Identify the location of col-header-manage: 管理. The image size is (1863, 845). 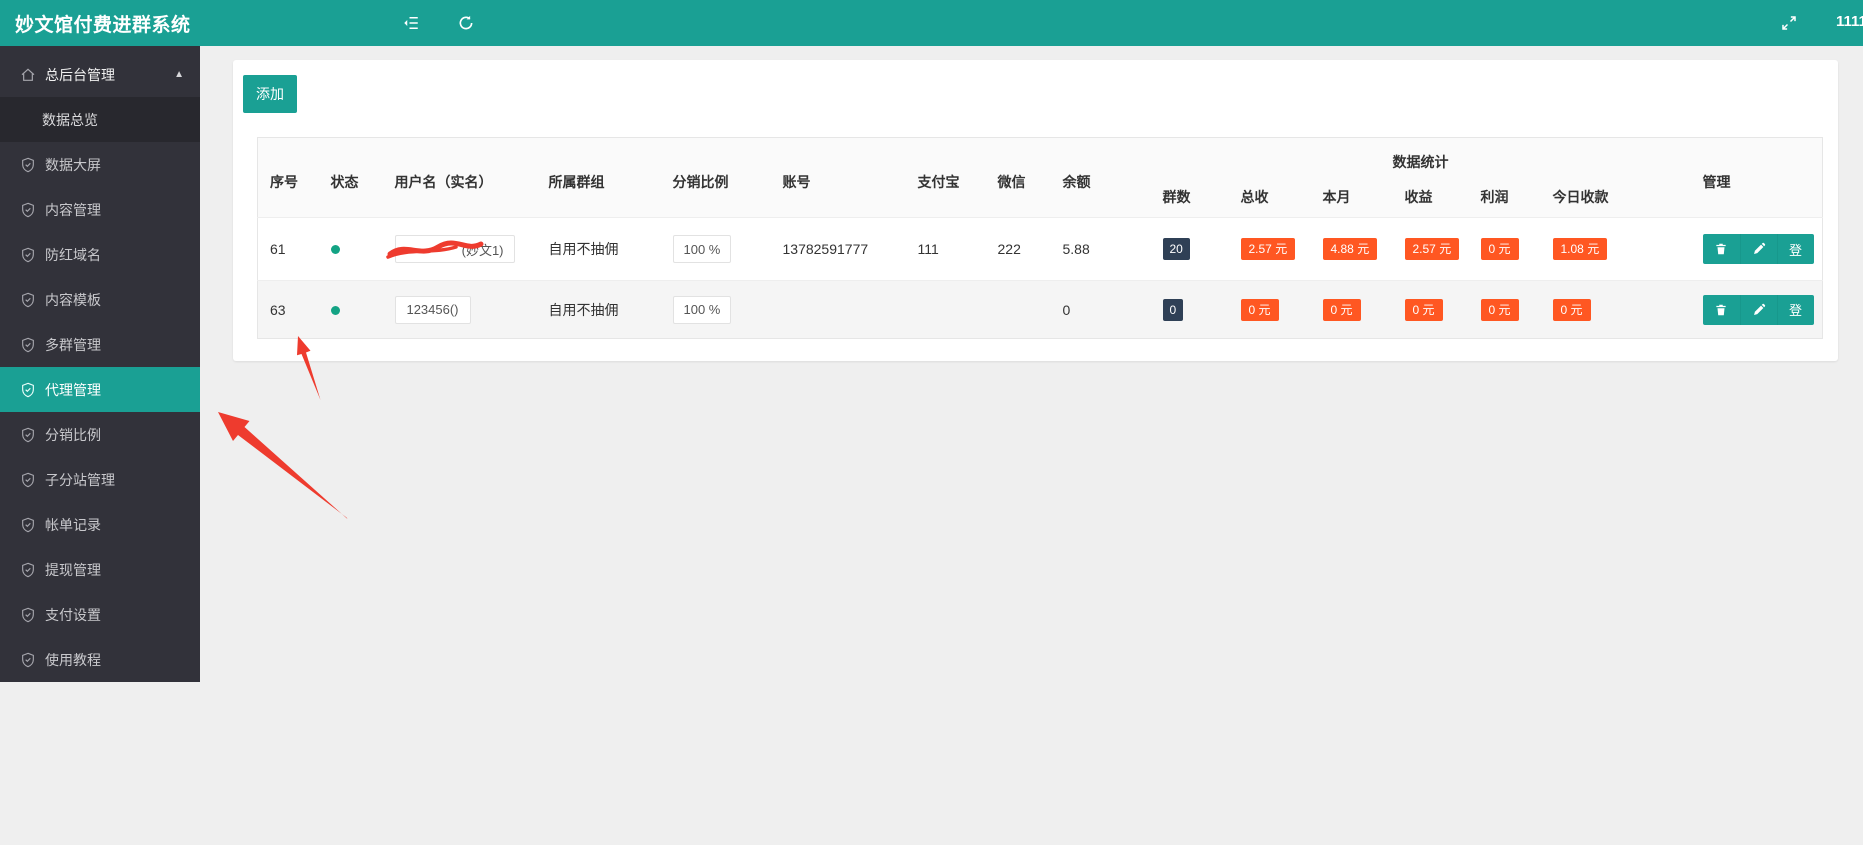
(1756, 177).